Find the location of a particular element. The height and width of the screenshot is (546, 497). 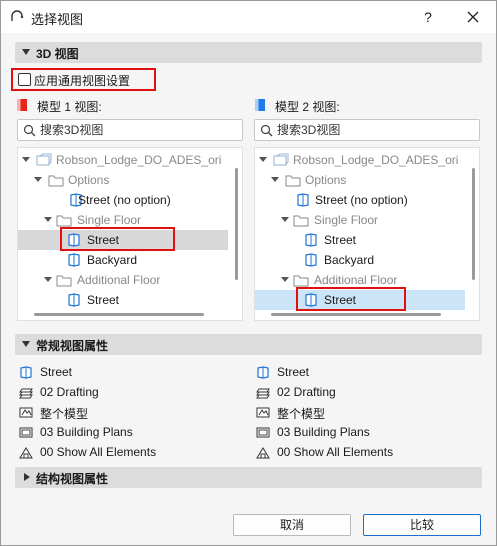

apply-common-settings-checkbox is located at coordinates (24, 79).